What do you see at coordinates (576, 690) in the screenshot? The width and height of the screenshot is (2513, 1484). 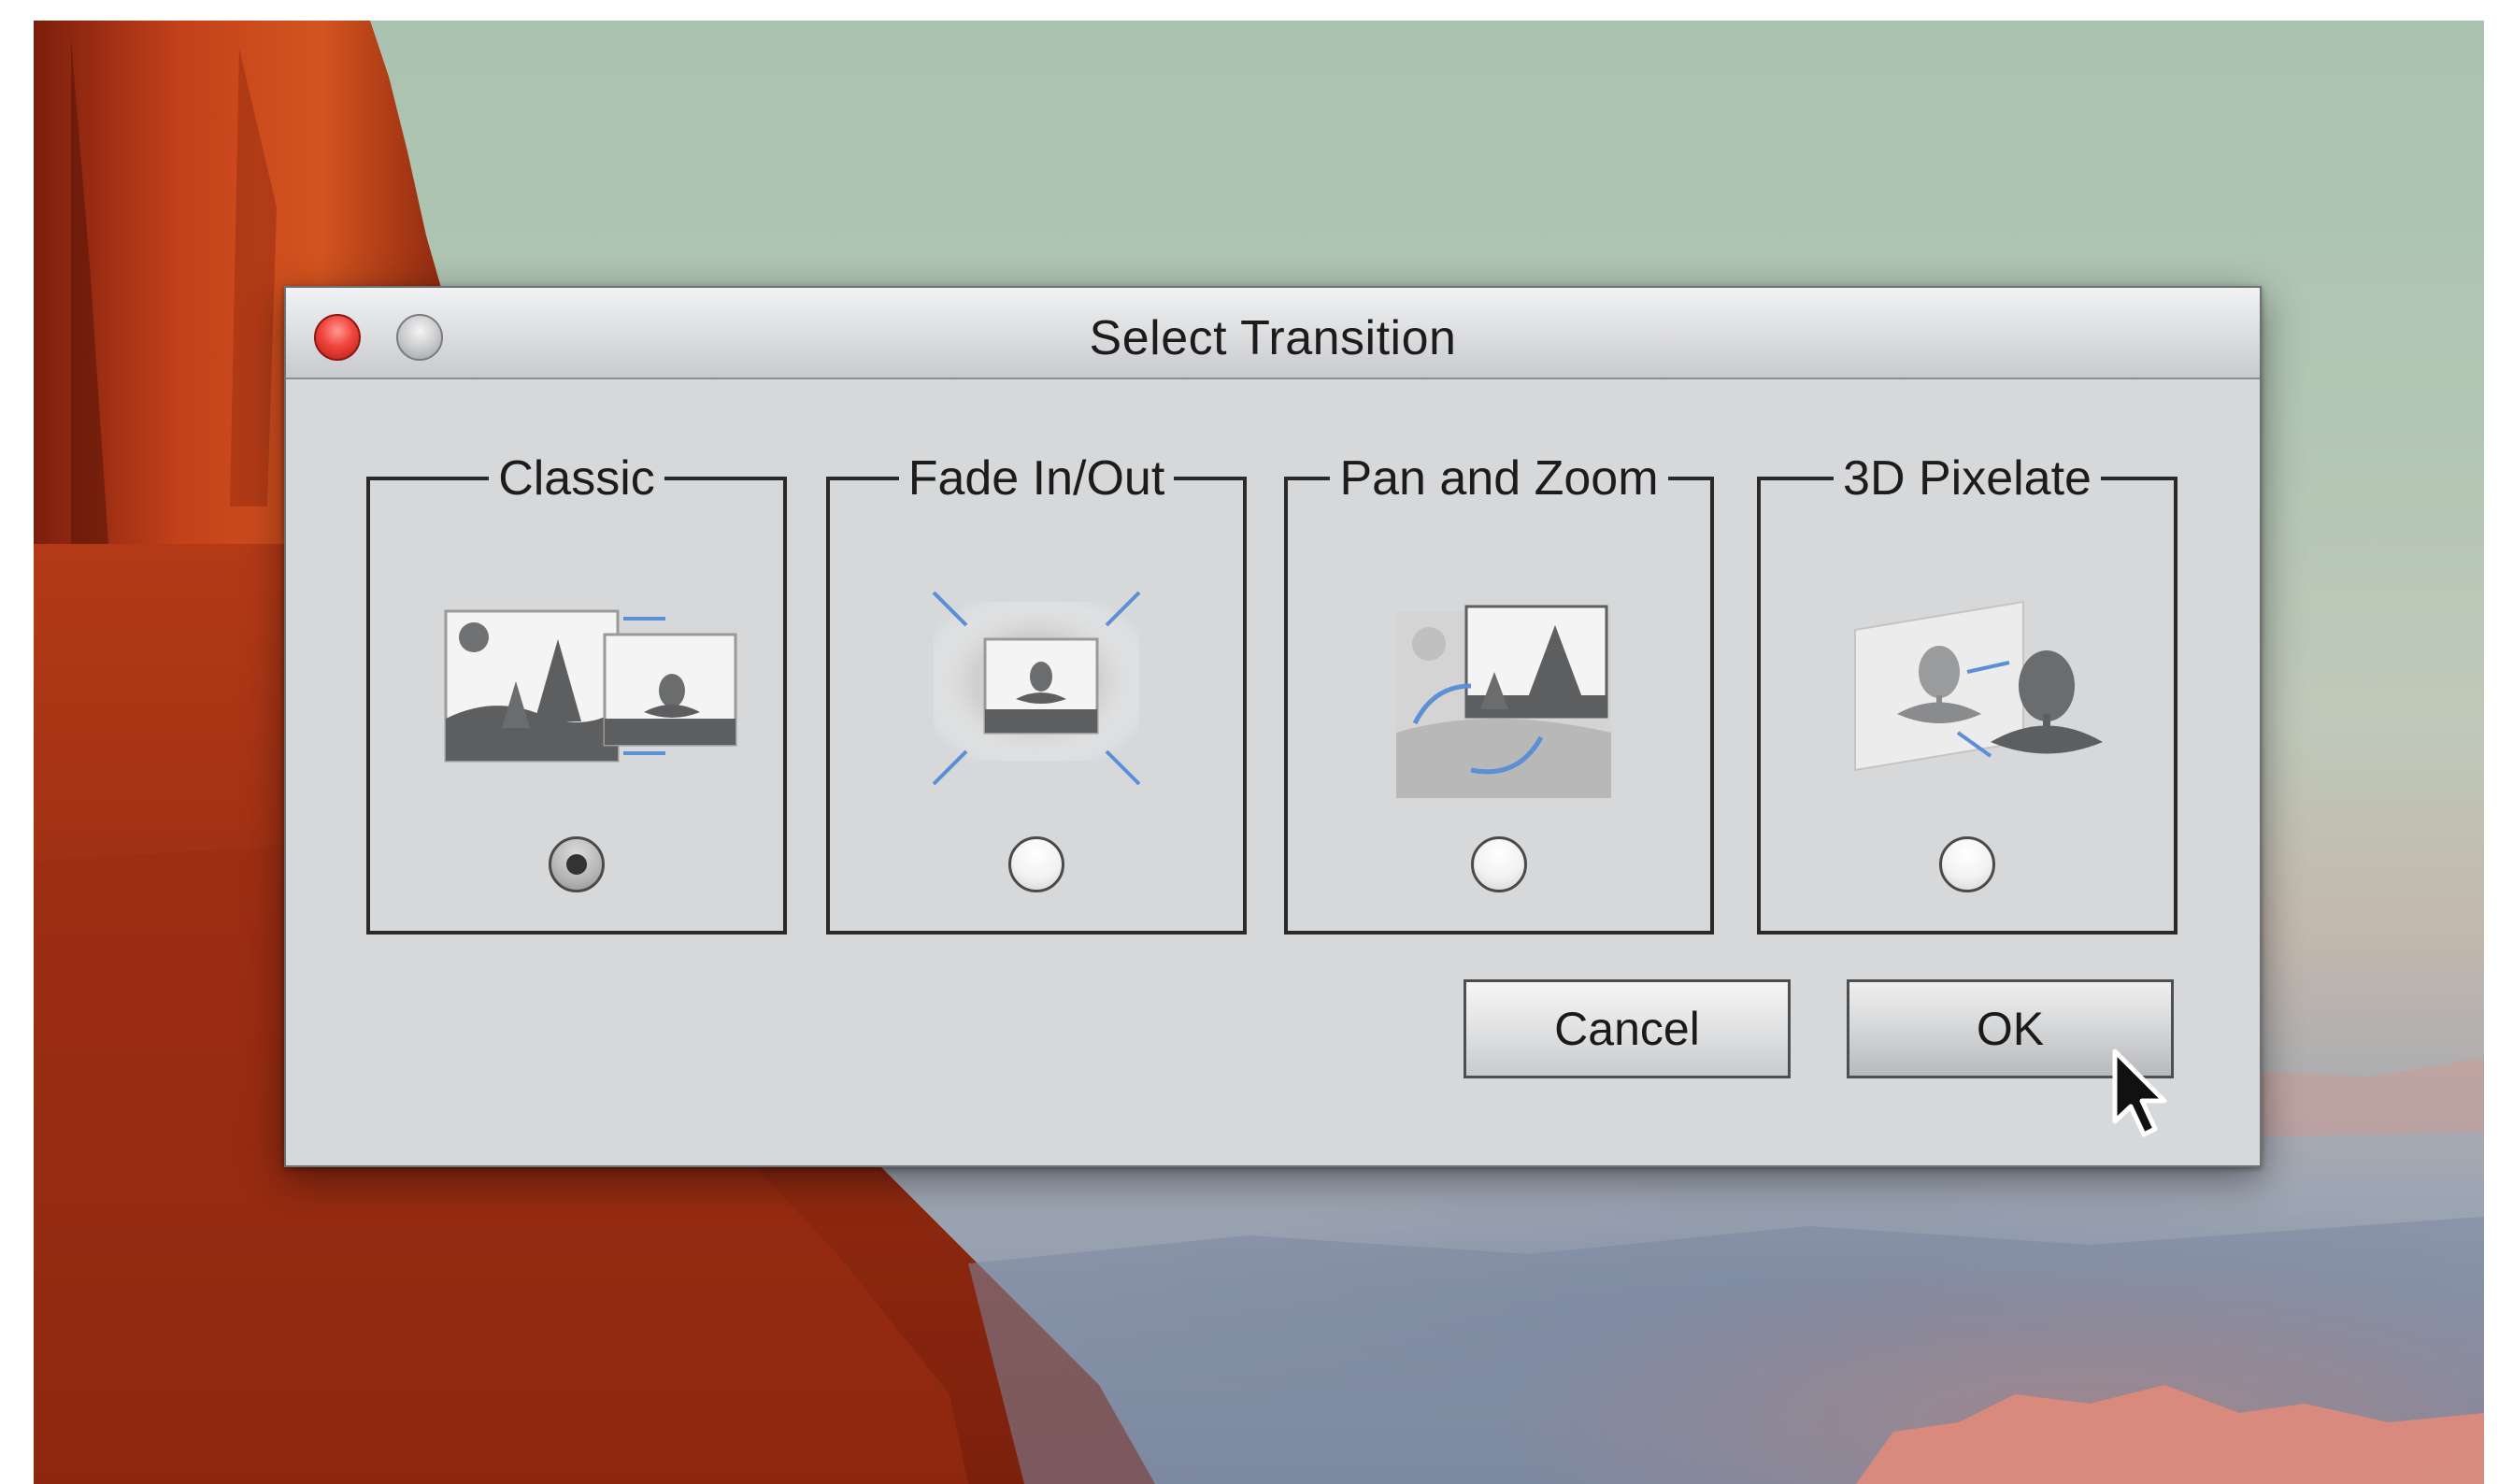 I see `classic-transition-icon` at bounding box center [576, 690].